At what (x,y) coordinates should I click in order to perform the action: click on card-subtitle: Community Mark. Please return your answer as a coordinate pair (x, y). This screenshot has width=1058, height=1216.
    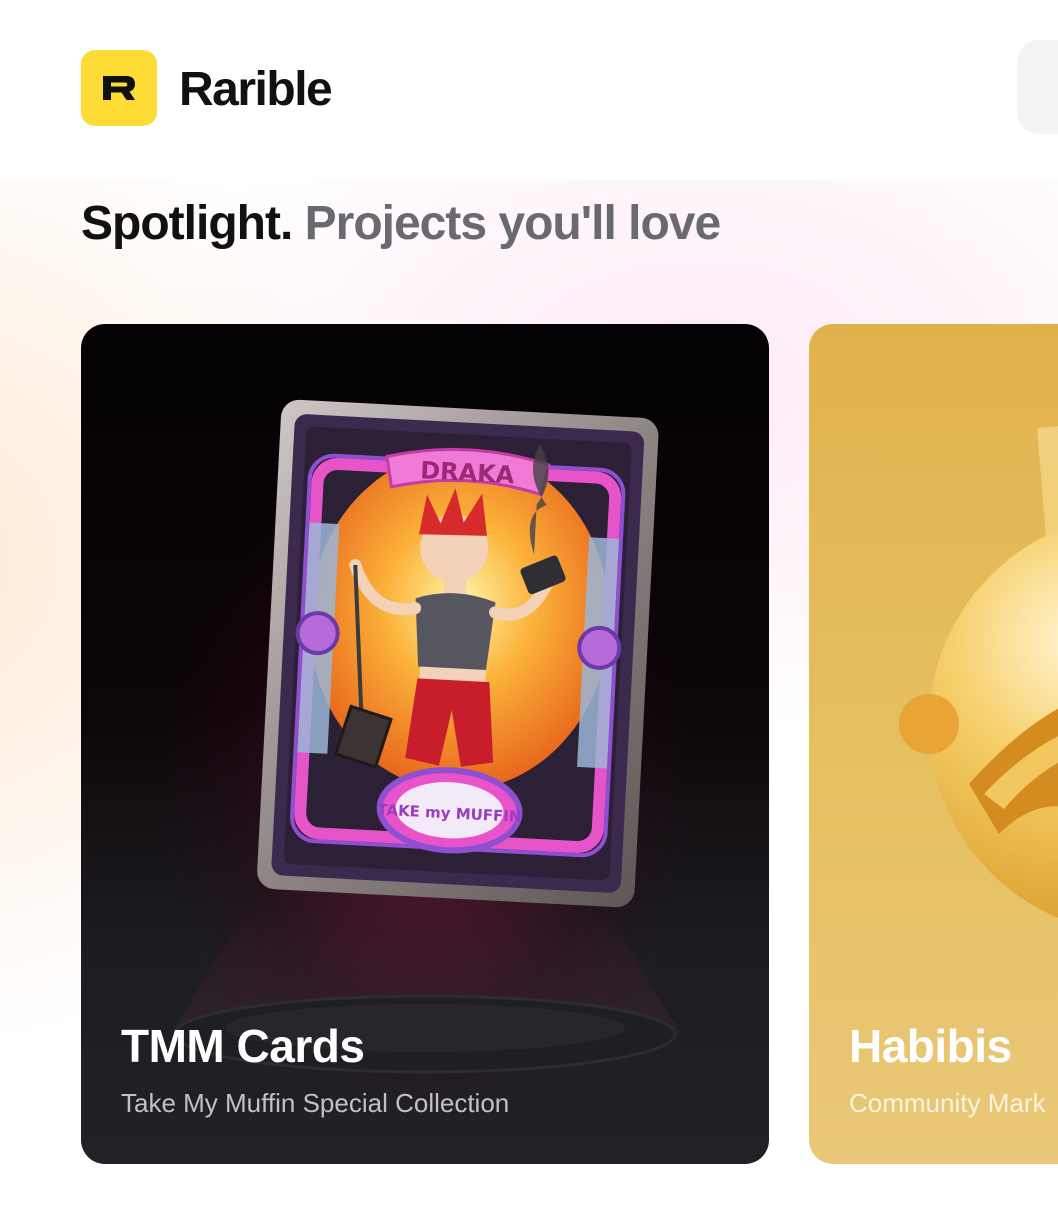
    Looking at the image, I should click on (947, 1103).